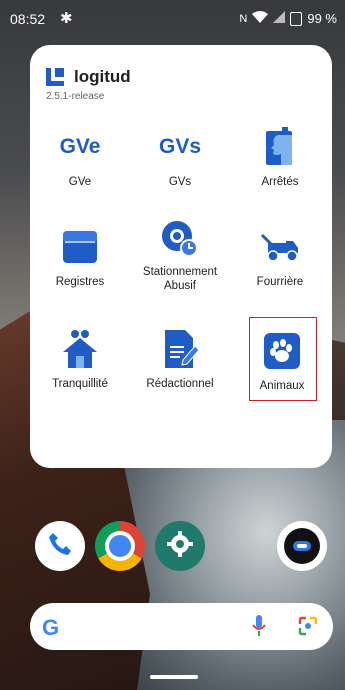  I want to click on gesture-navigation-bar, so click(174, 677).